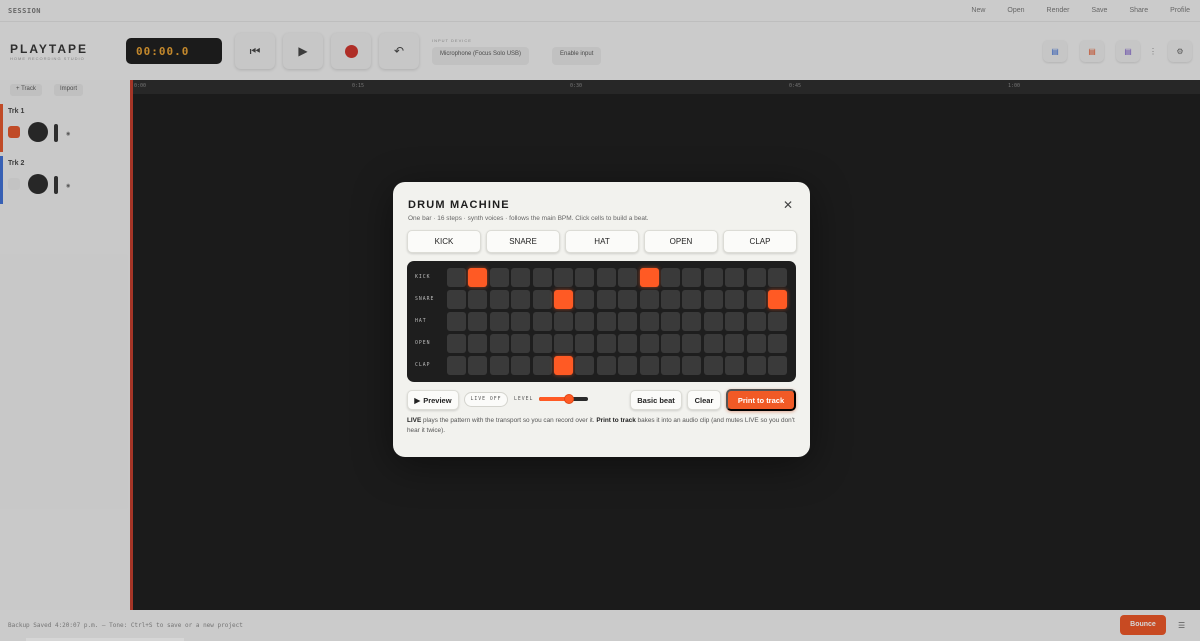 The image size is (1200, 641). Describe the element at coordinates (423, 277) in the screenshot. I see `row-label-kick: KICK` at that location.